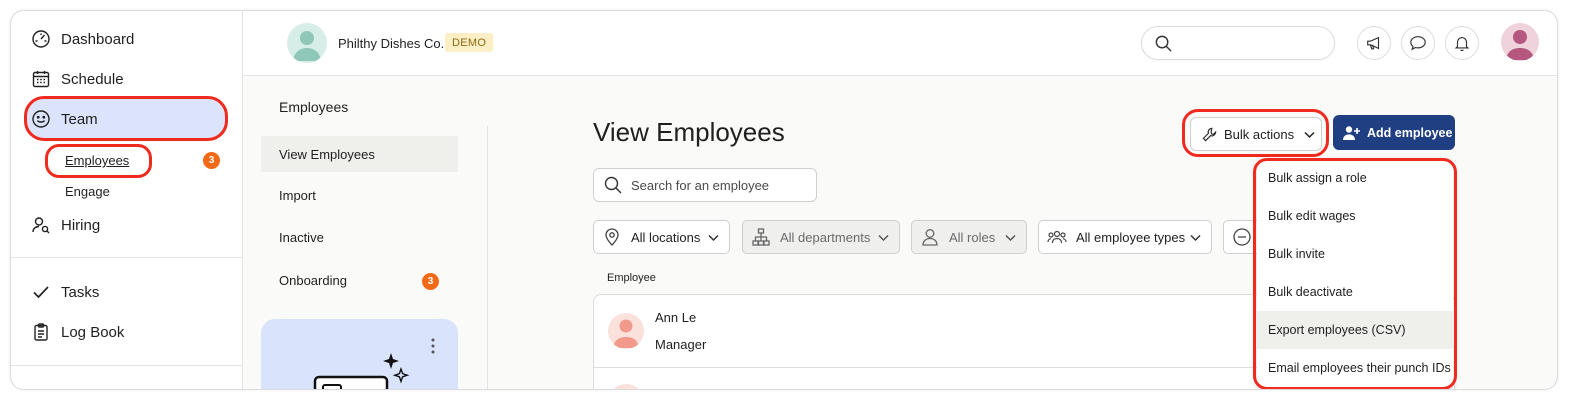 The width and height of the screenshot is (1572, 400). I want to click on subnav-label: Import, so click(297, 195).